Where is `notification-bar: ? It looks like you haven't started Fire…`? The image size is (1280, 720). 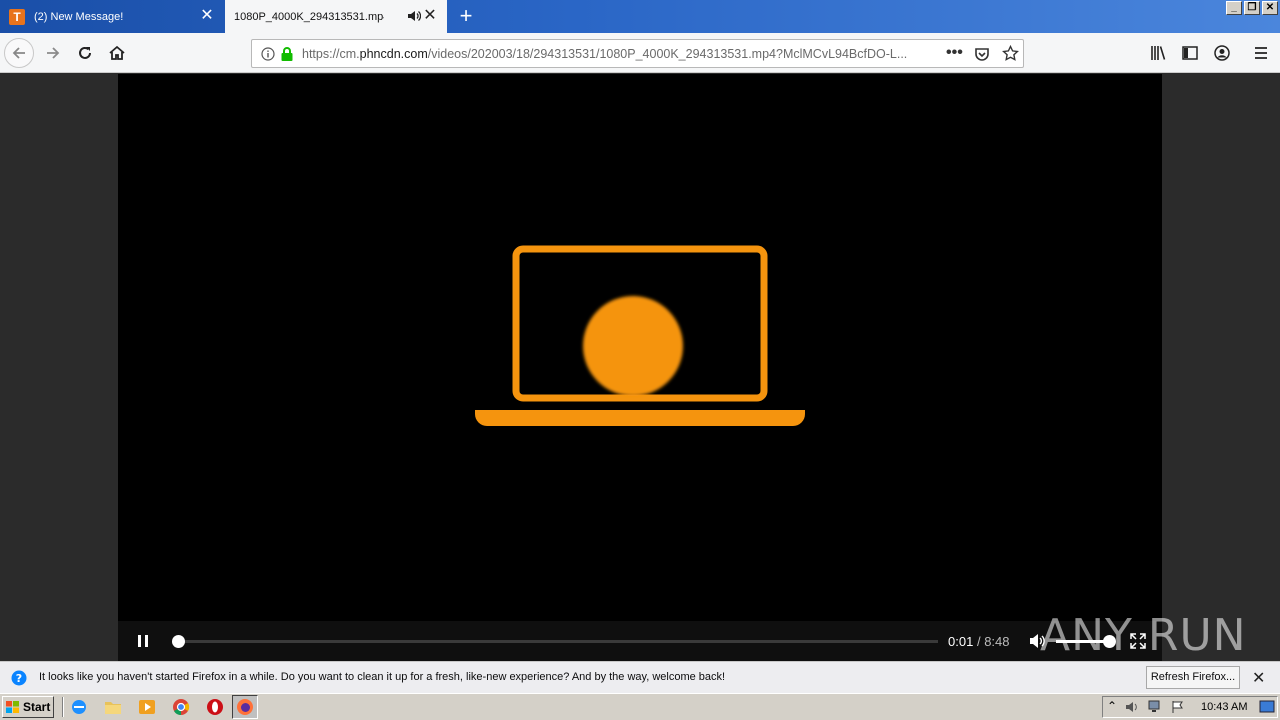 notification-bar: ? It looks like you haven't started Fire… is located at coordinates (640, 677).